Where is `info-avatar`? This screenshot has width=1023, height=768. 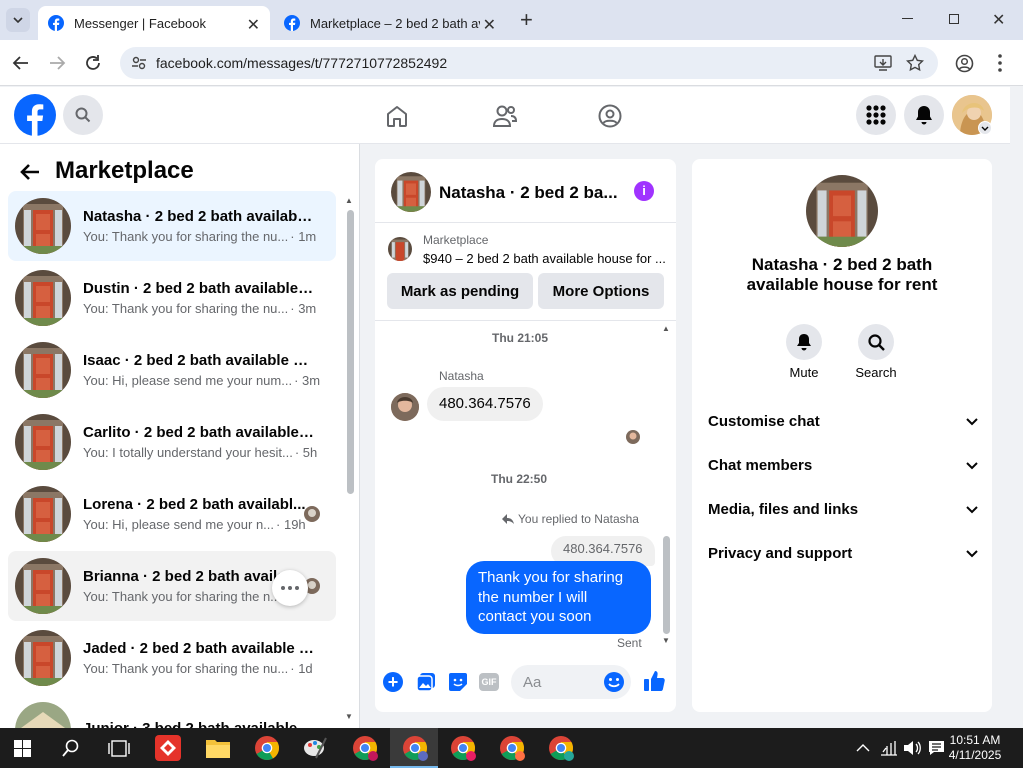
info-avatar is located at coordinates (842, 211).